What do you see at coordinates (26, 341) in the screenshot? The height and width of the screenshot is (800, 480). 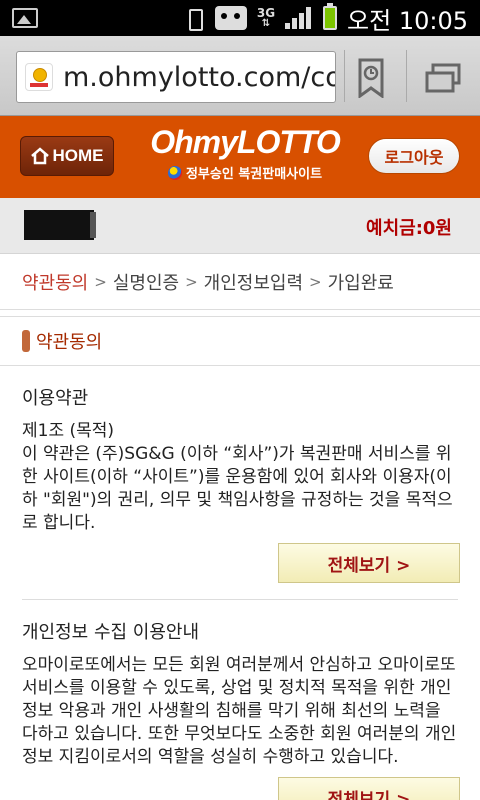 I see `section-marker` at bounding box center [26, 341].